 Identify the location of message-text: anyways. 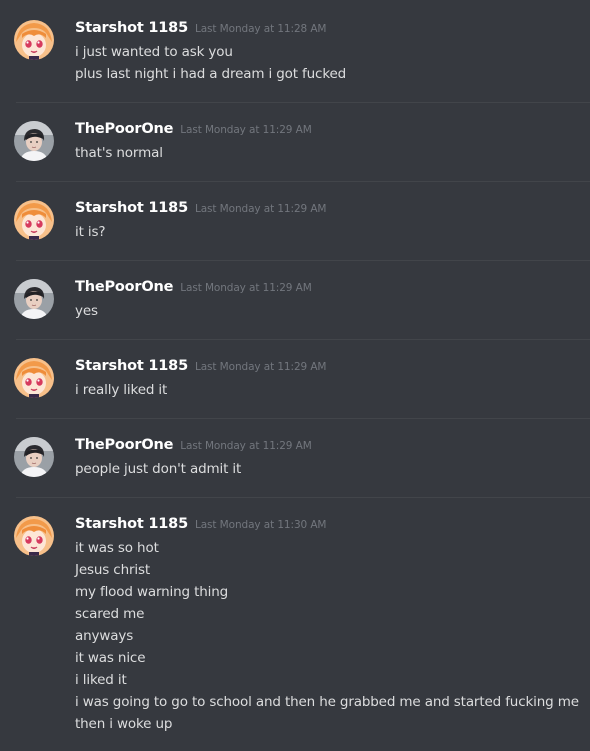
(104, 636).